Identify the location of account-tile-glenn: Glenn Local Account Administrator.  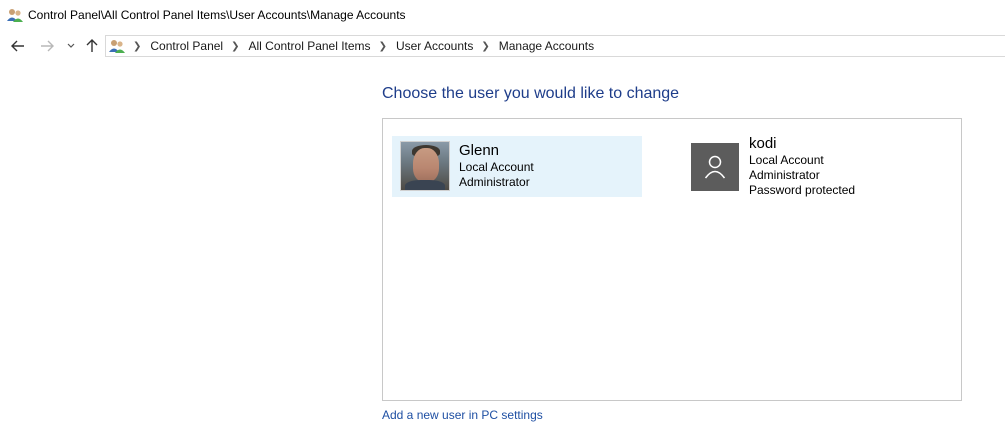
(517, 166).